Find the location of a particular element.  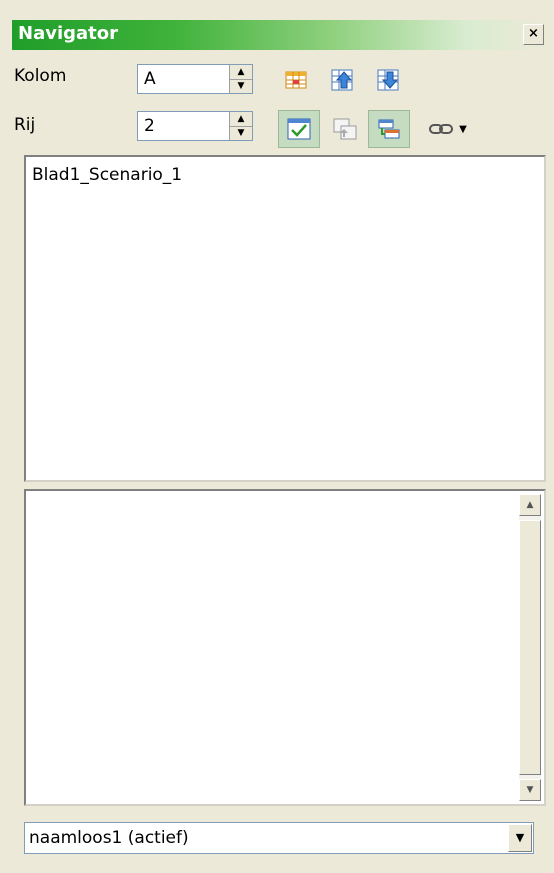

column-spin-up: ▲ is located at coordinates (241, 72).